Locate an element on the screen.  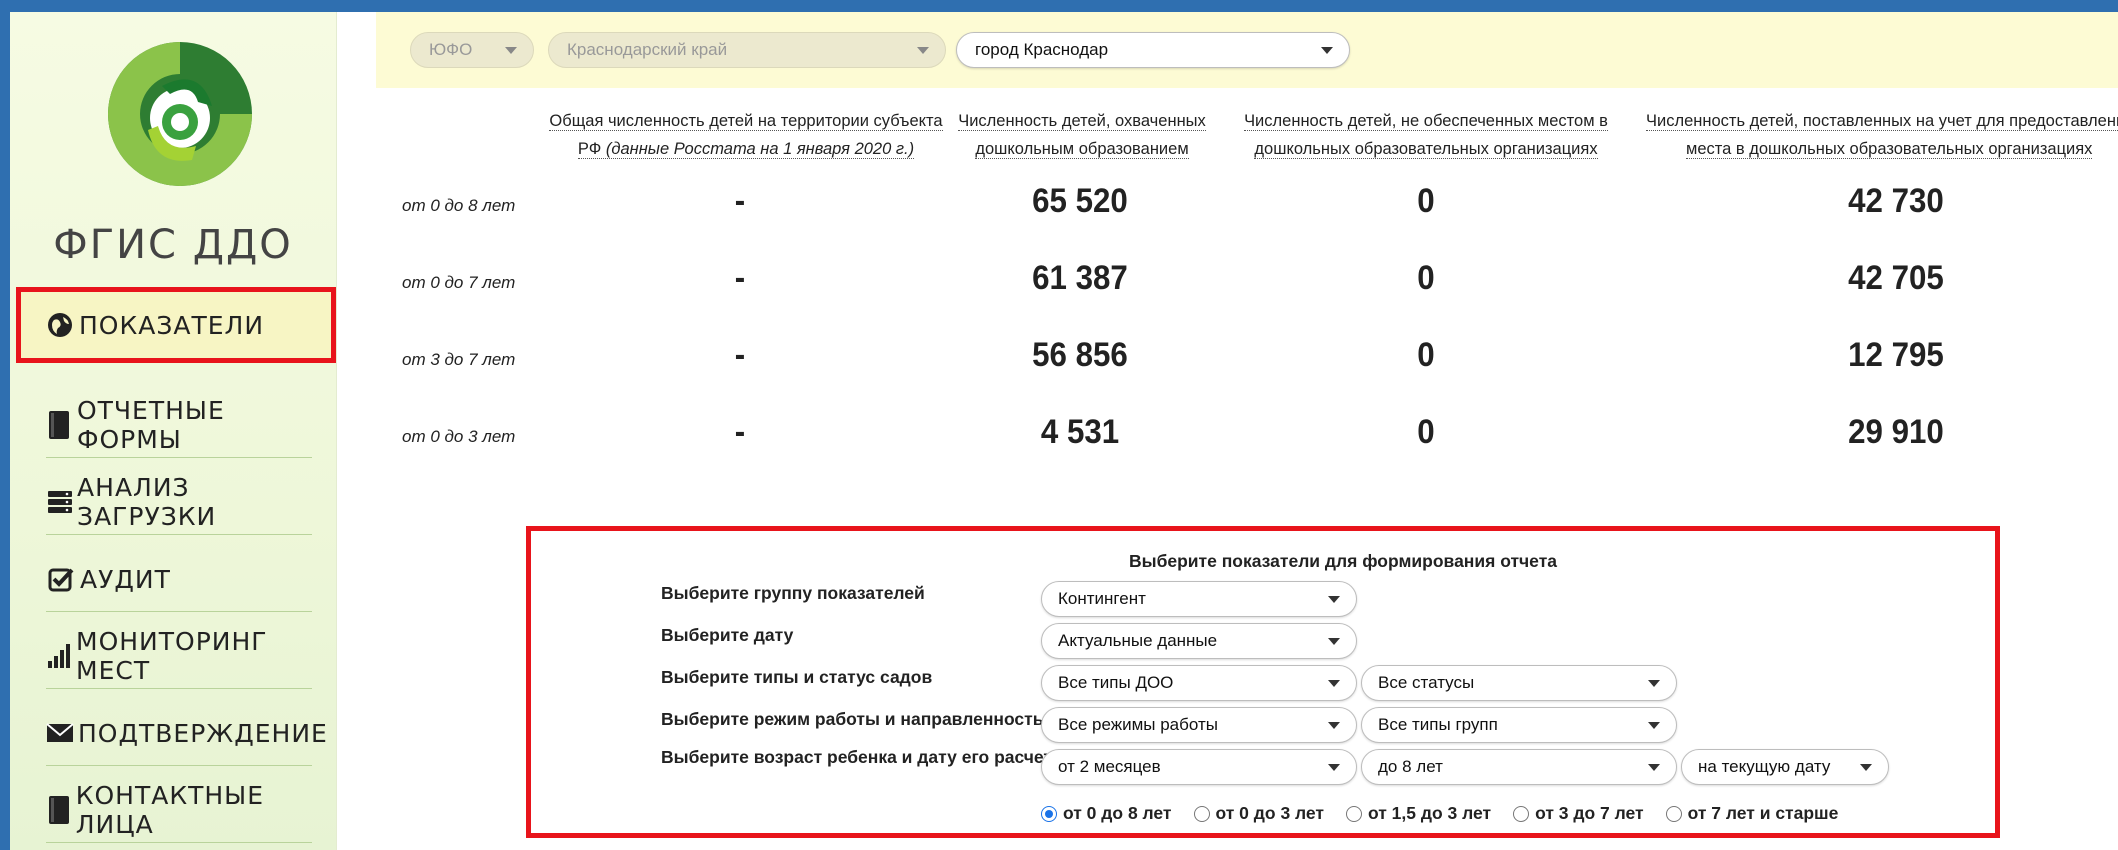
cell-registered: 42 730 is located at coordinates (1896, 201).